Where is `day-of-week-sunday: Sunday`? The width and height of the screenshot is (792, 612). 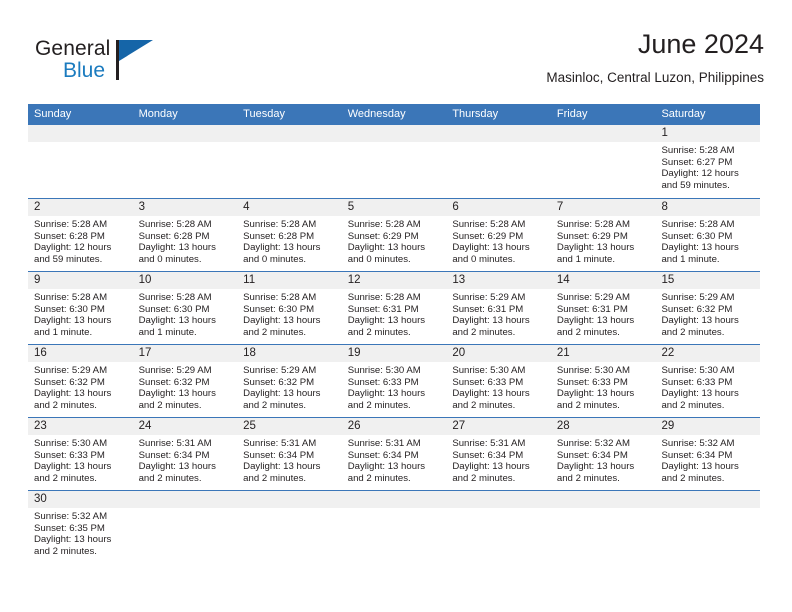
day-of-week-sunday: Sunday is located at coordinates (53, 114).